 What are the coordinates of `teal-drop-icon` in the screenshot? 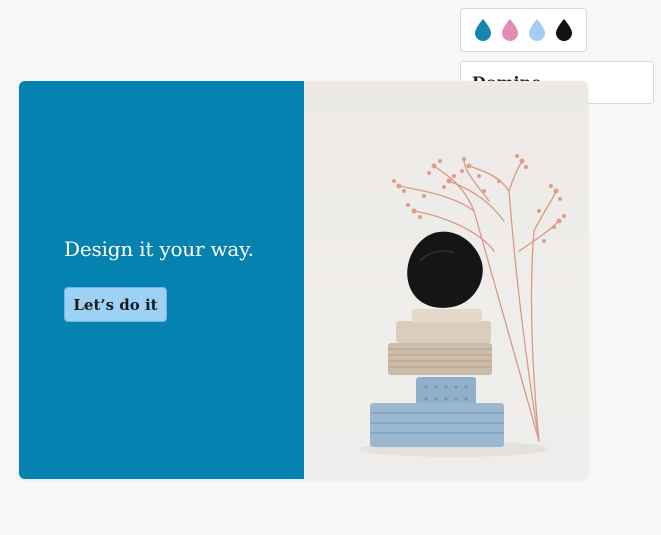 It's located at (483, 30).